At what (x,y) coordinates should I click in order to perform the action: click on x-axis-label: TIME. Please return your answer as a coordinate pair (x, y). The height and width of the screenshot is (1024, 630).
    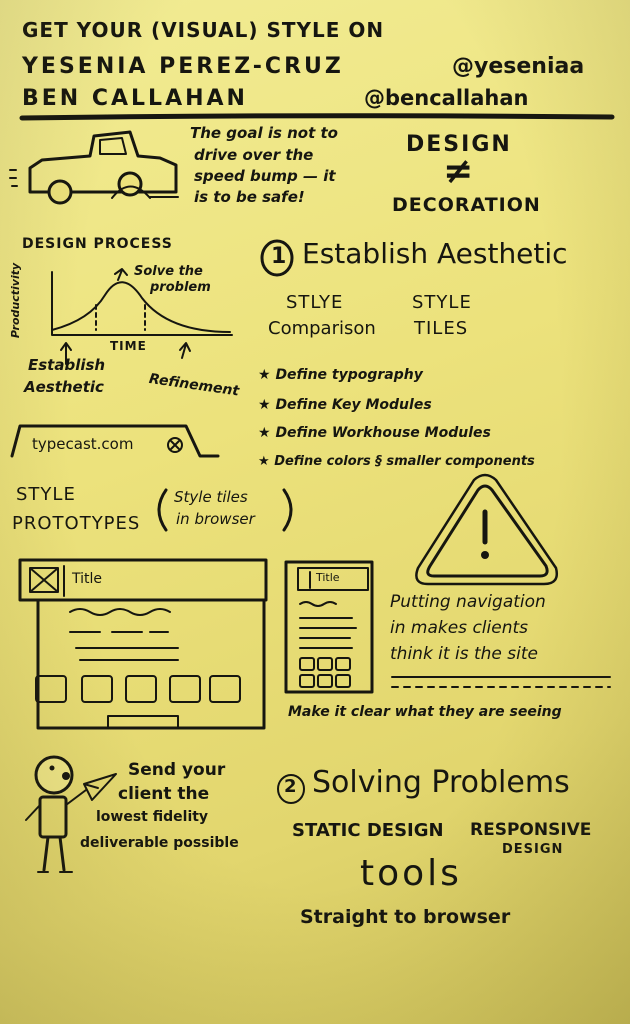
    Looking at the image, I should click on (128, 346).